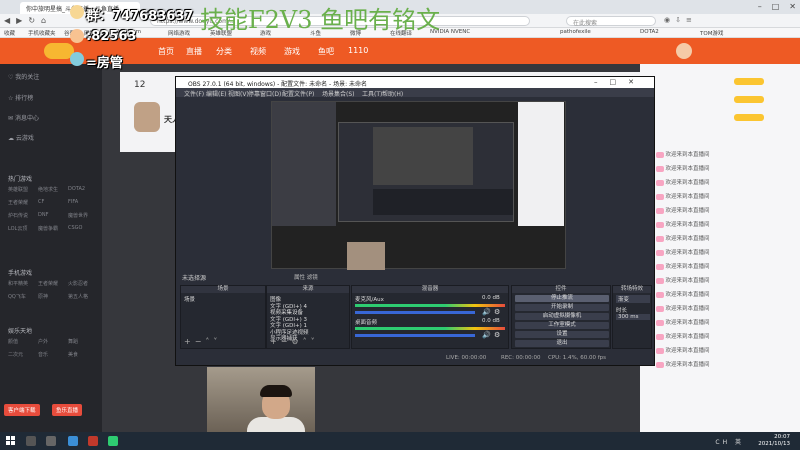 The width and height of the screenshot is (800, 450). What do you see at coordinates (10, 20) in the screenshot?
I see `back-icon: ◀` at bounding box center [10, 20].